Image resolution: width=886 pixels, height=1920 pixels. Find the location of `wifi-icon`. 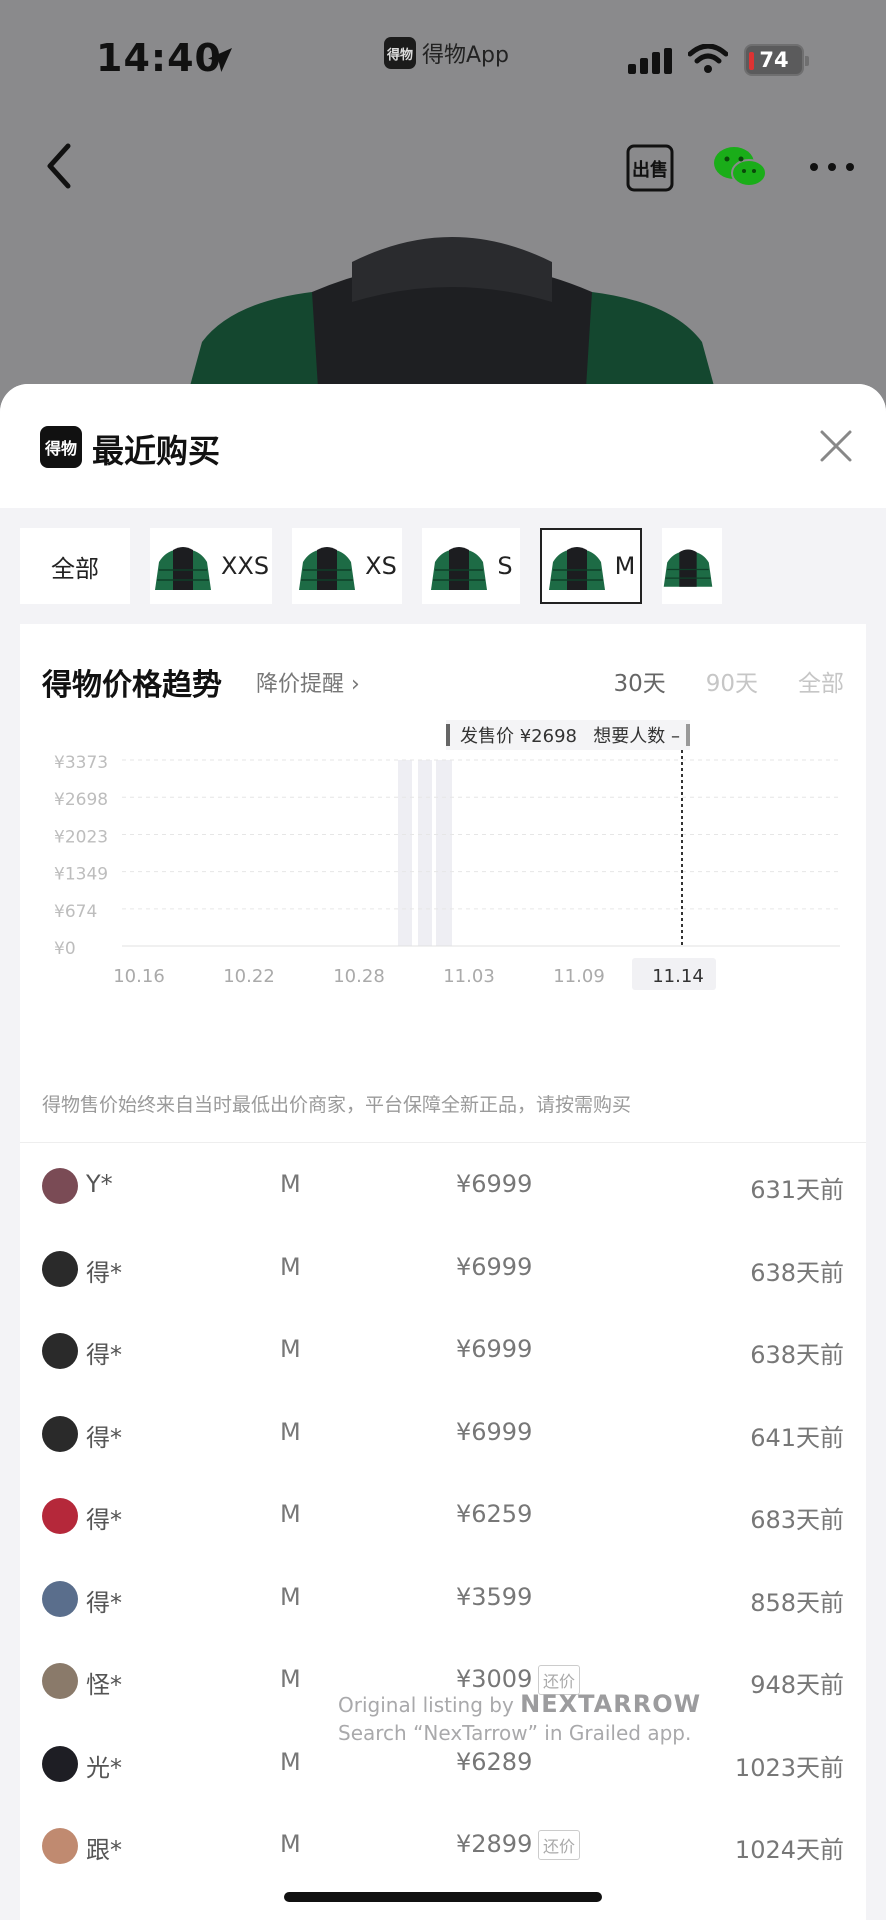

wifi-icon is located at coordinates (708, 58).